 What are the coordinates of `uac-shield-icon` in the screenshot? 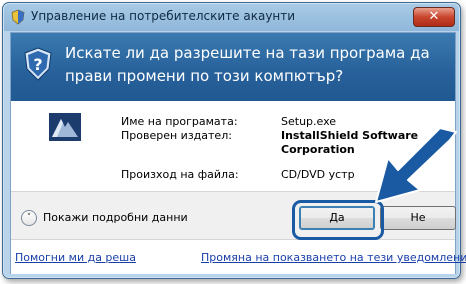 It's located at (18, 17).